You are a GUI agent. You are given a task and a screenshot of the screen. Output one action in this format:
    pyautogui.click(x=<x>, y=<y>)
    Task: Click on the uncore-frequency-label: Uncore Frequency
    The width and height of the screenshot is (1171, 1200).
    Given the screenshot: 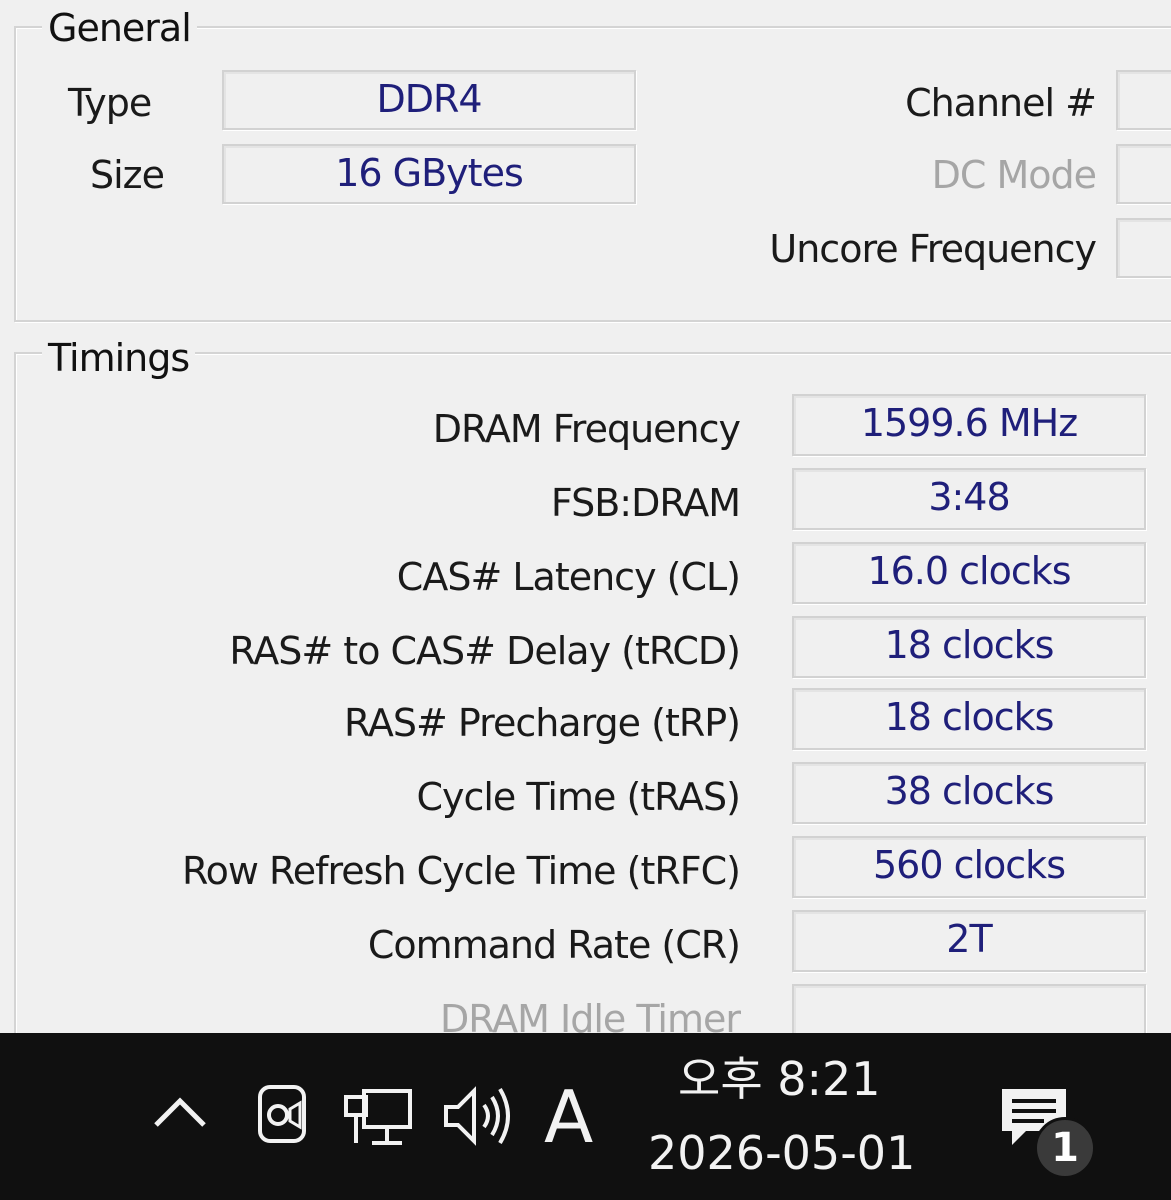 What is the action you would take?
    pyautogui.click(x=933, y=249)
    